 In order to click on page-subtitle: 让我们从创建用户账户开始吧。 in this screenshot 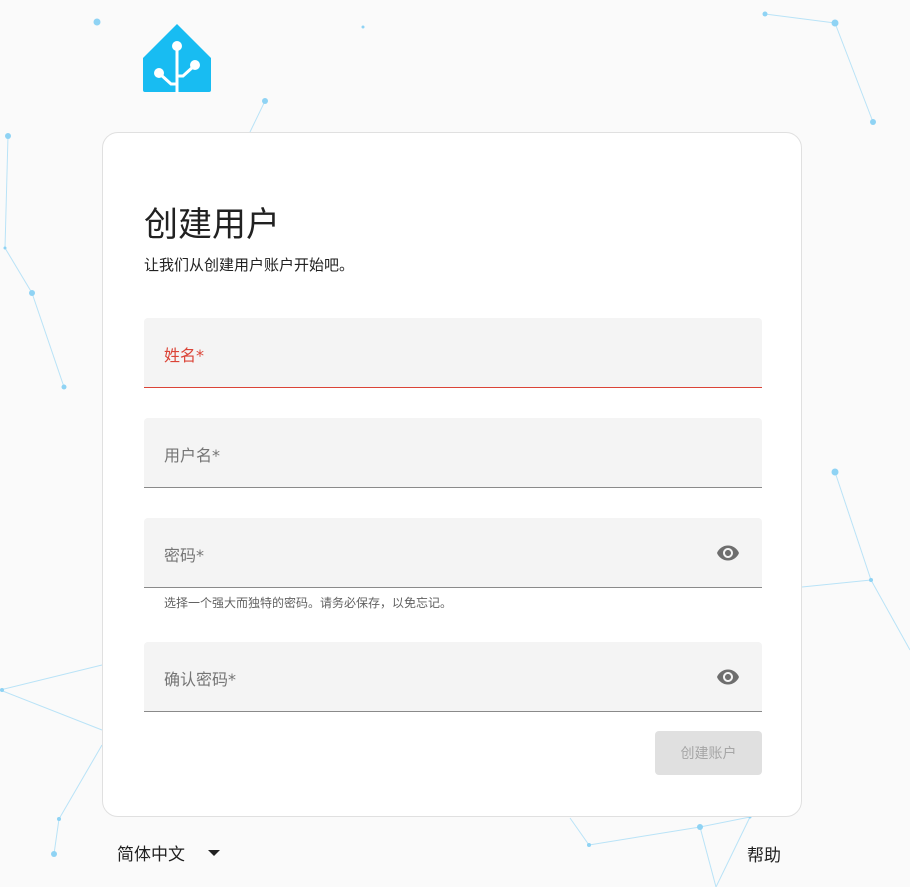, I will do `click(249, 265)`.